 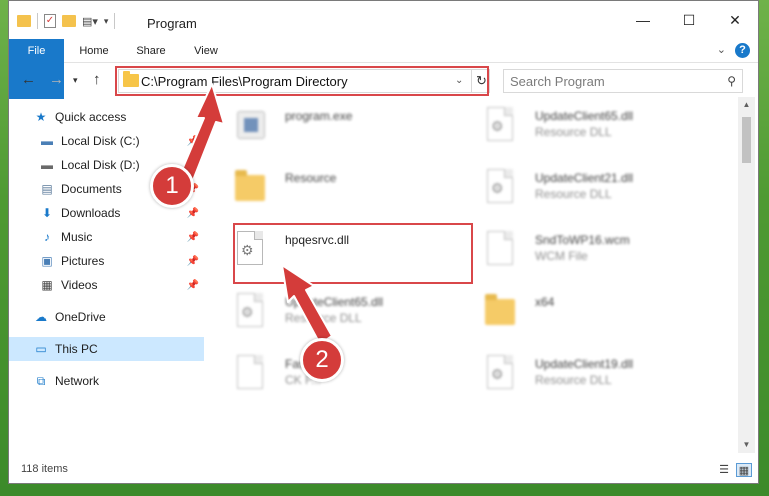 What do you see at coordinates (689, 20) in the screenshot?
I see `maximize-button: ☐` at bounding box center [689, 20].